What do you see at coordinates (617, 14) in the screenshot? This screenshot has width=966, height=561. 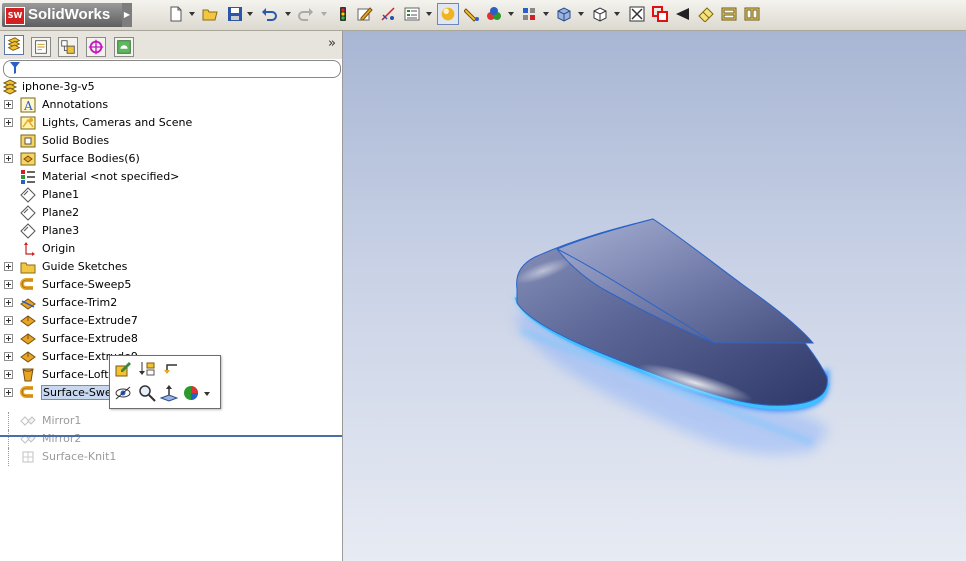 I see `hide-show-dropdown-arrow` at bounding box center [617, 14].